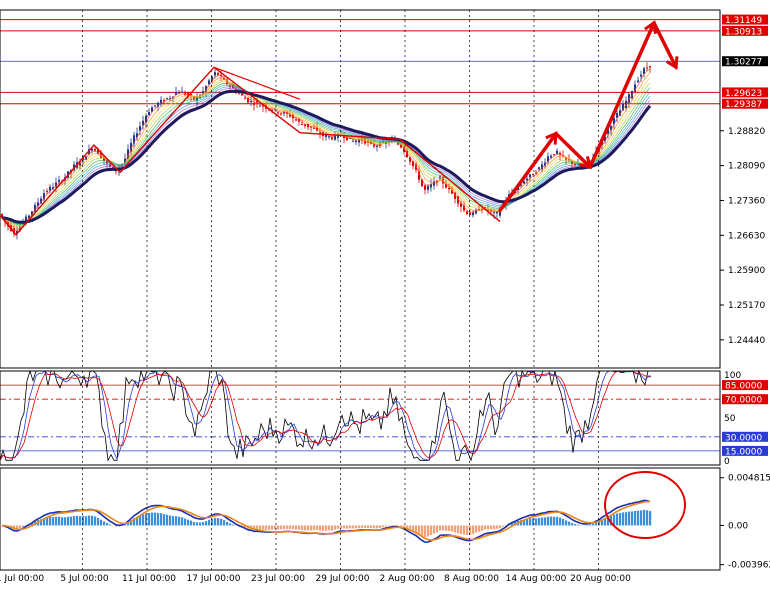  What do you see at coordinates (645, 505) in the screenshot?
I see `highlight-ellipse` at bounding box center [645, 505].